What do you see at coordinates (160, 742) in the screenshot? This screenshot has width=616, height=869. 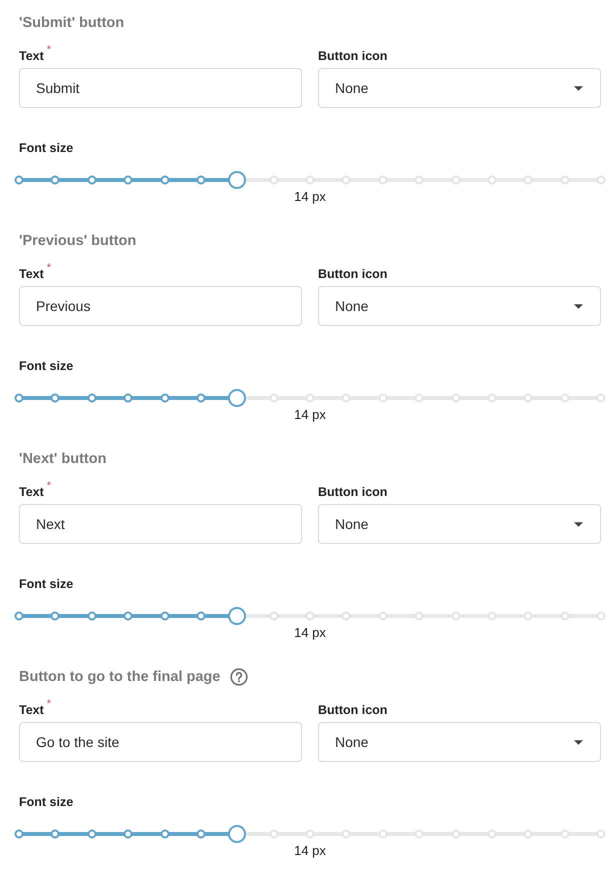 I see `text-input: Go to the site` at bounding box center [160, 742].